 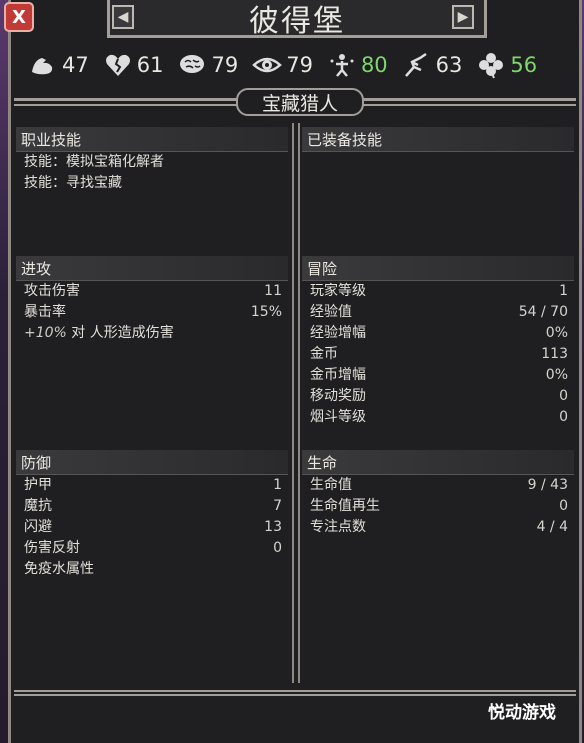 I want to click on prev-character-button: ◀, so click(x=123, y=17).